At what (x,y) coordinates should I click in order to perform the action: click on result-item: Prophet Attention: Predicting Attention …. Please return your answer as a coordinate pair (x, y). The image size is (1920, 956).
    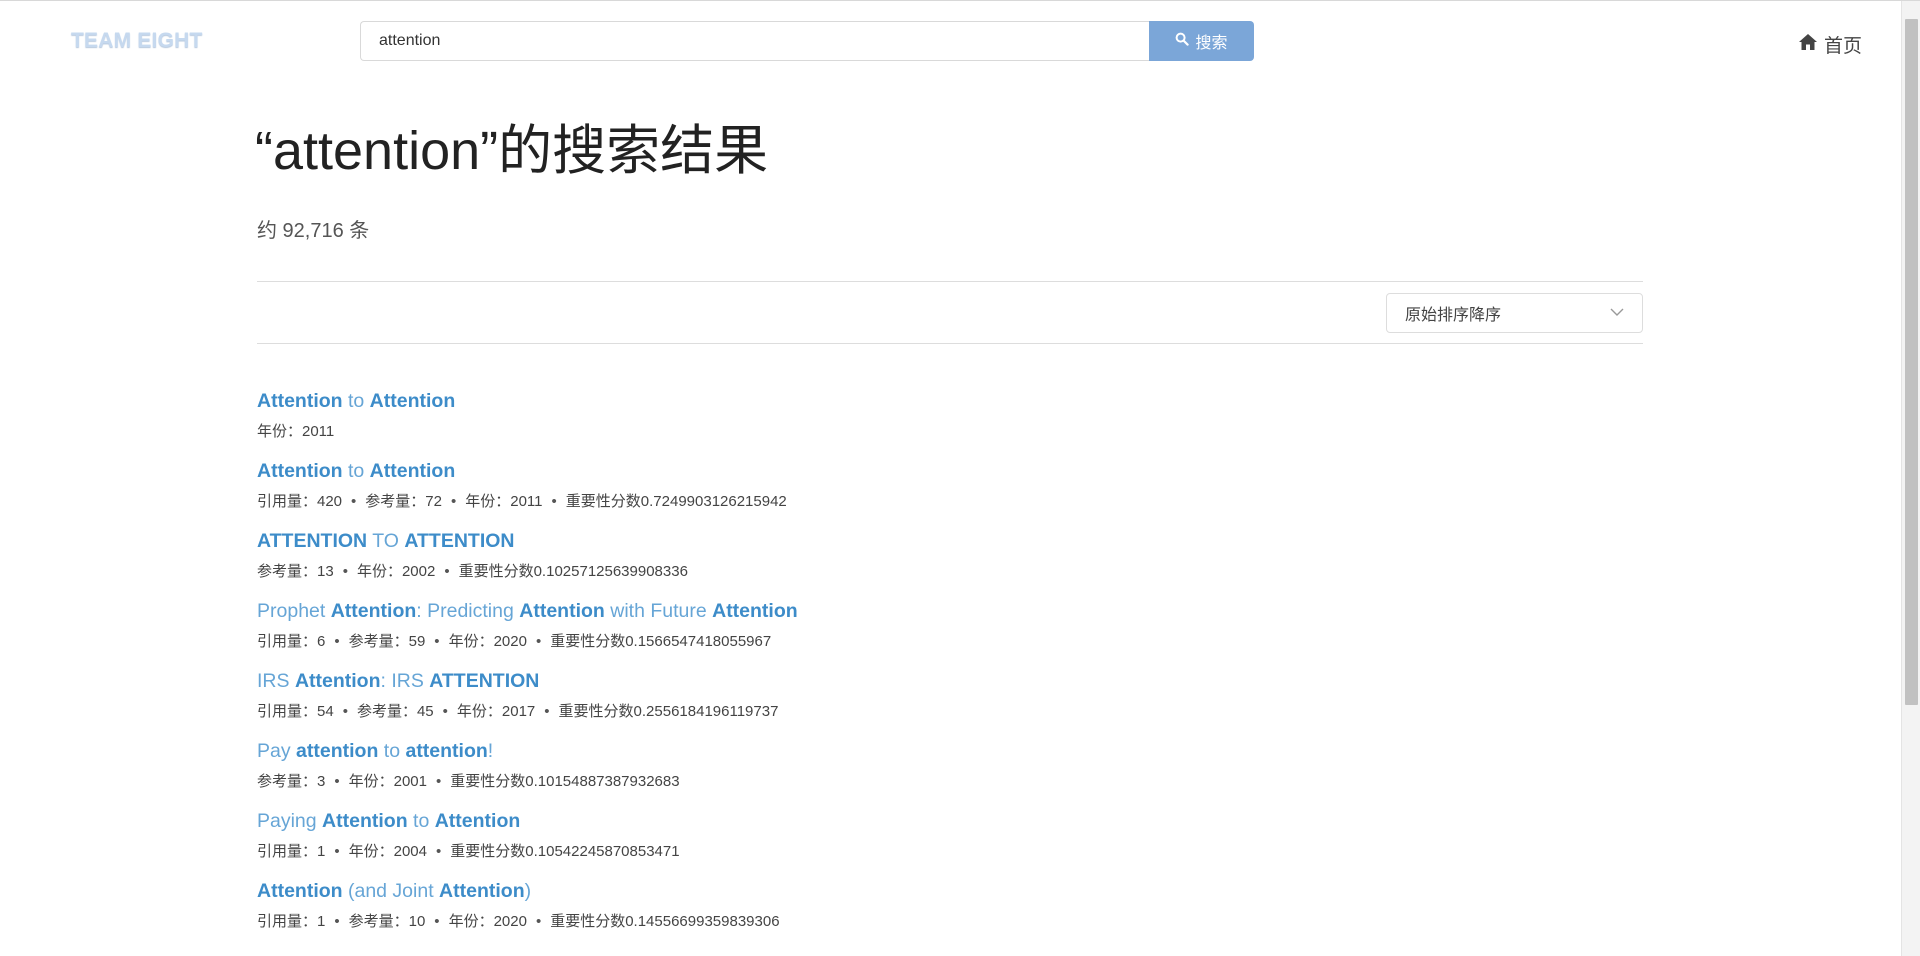
    Looking at the image, I should click on (907, 632).